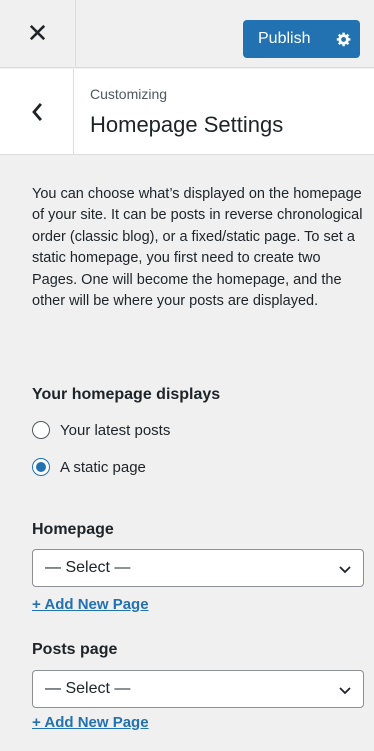  Describe the element at coordinates (126, 394) in the screenshot. I see `homepage-displays-label: Your homepage displays` at that location.